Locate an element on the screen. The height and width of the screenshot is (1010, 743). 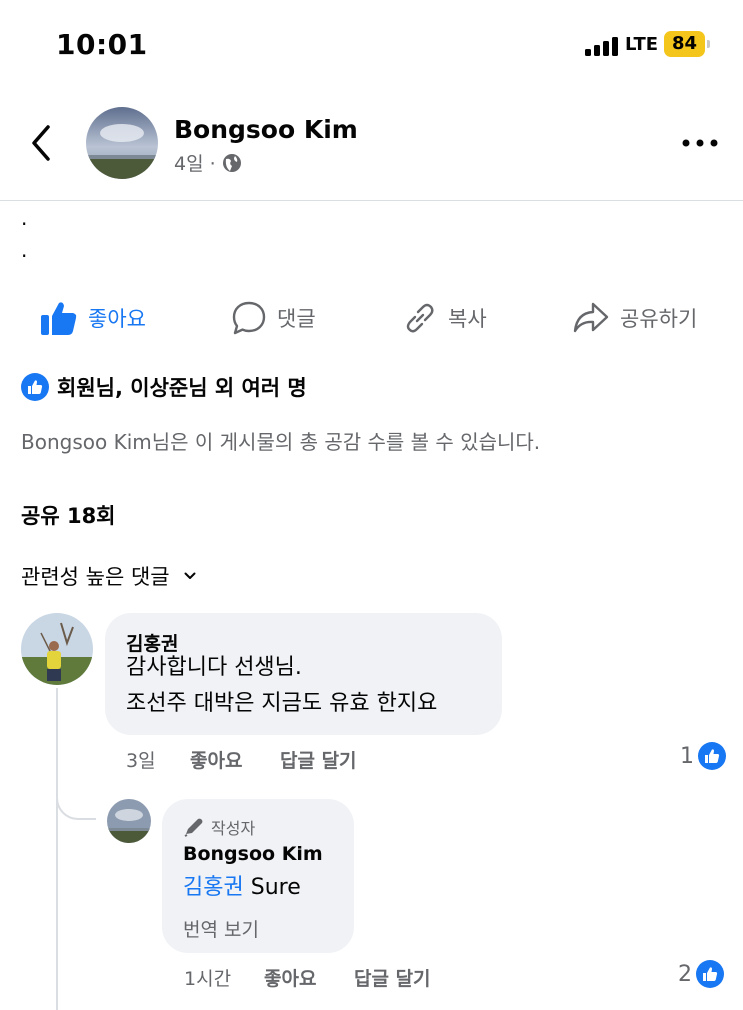
author-name: Bongsoo Kim is located at coordinates (266, 129).